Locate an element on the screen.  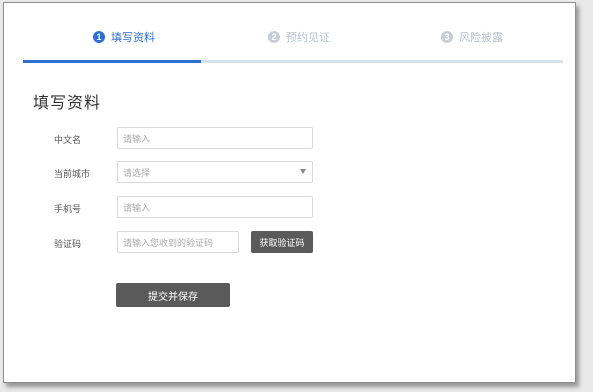
city-select-placeholder: 请选择 is located at coordinates (137, 172).